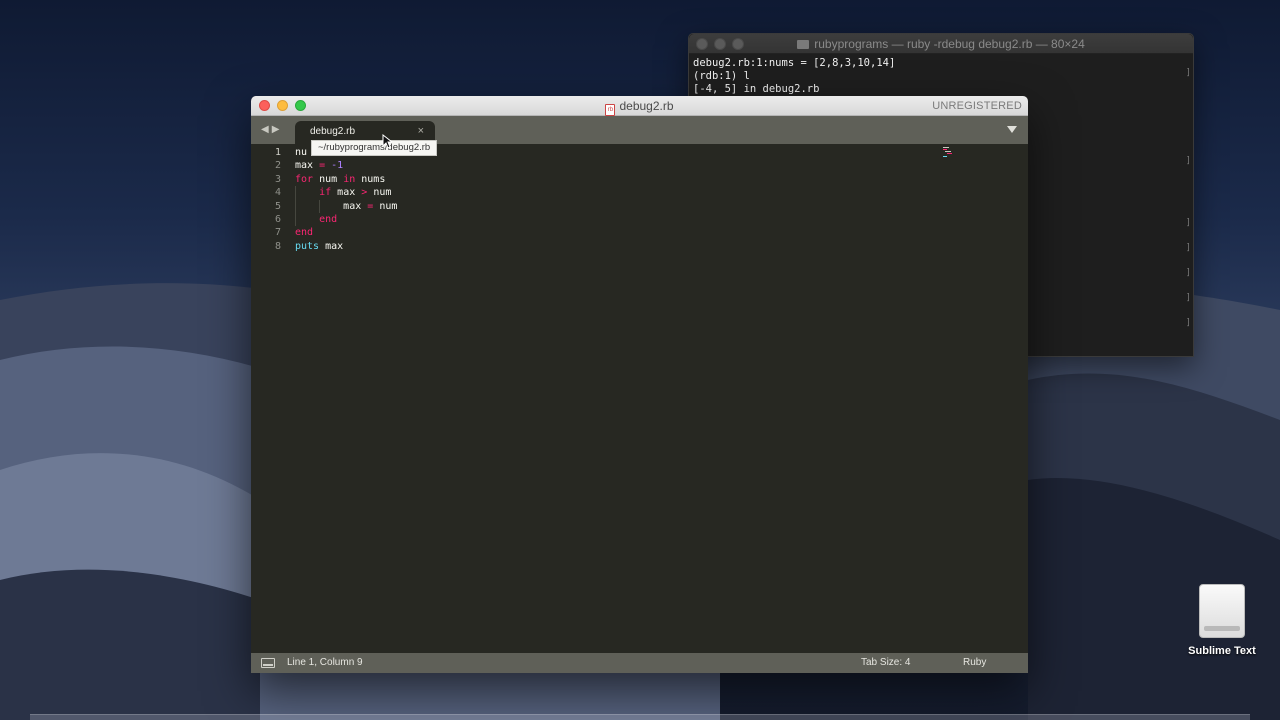 The height and width of the screenshot is (720, 1280). What do you see at coordinates (621, 193) in the screenshot?
I see `code-line: if max > num` at bounding box center [621, 193].